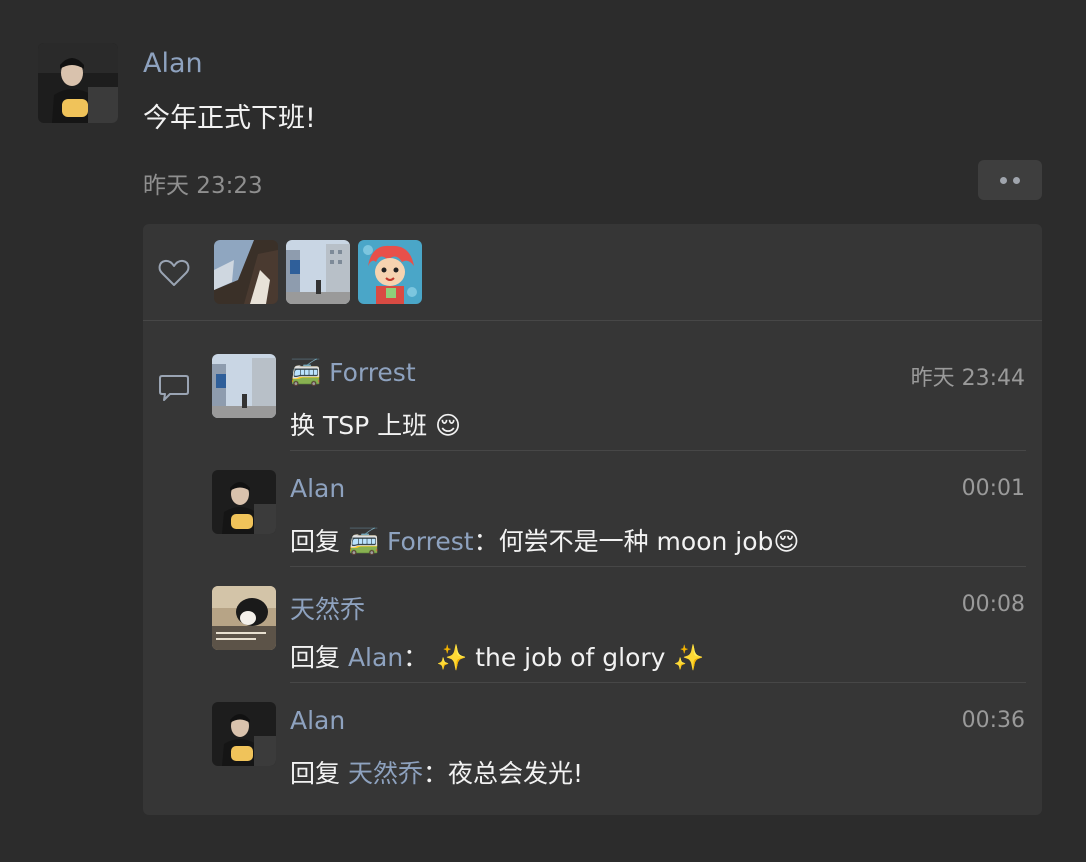 This screenshot has height=862, width=1086. Describe the element at coordinates (375, 657) in the screenshot. I see `reply-to-name: Alan` at that location.